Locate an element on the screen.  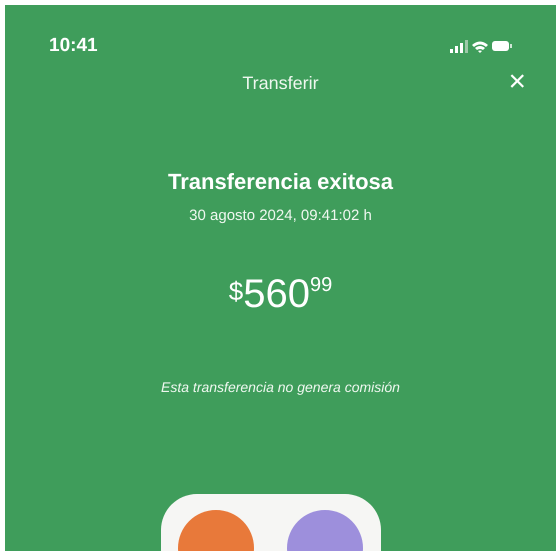
screen-title: Transferir is located at coordinates (280, 83).